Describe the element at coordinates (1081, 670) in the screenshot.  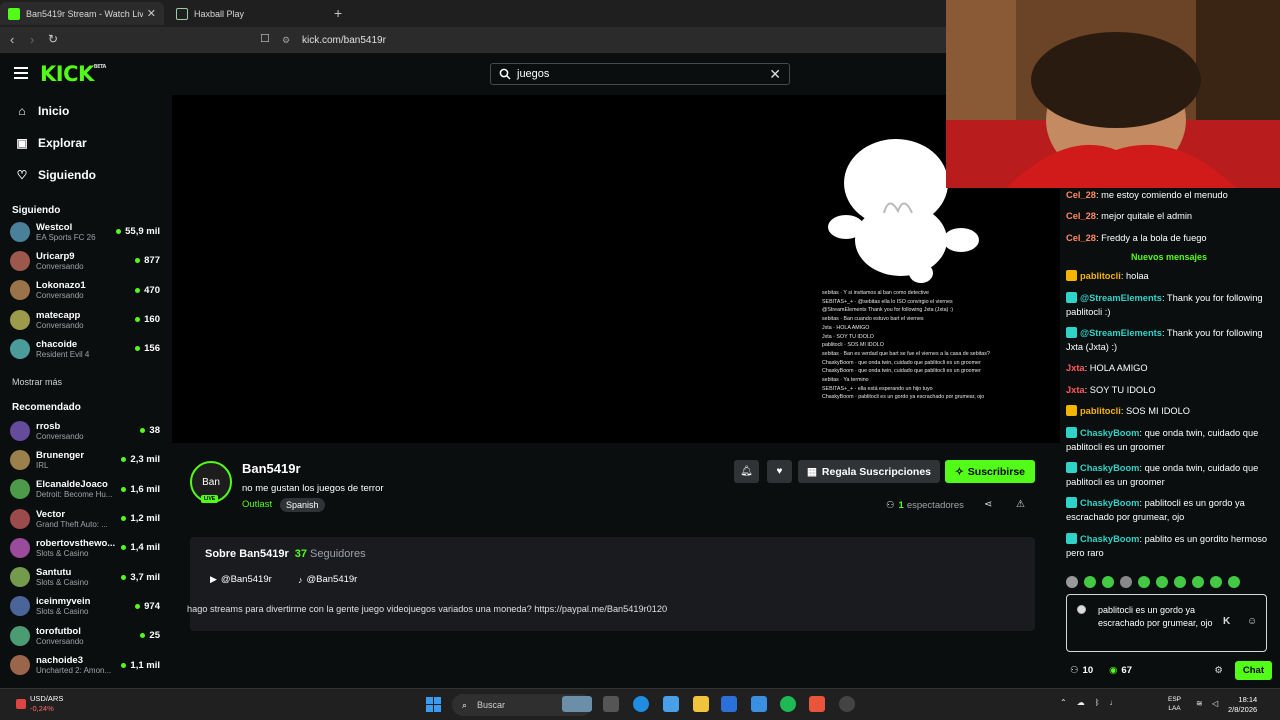
I see `channel-points: ⚇ 10` at that location.